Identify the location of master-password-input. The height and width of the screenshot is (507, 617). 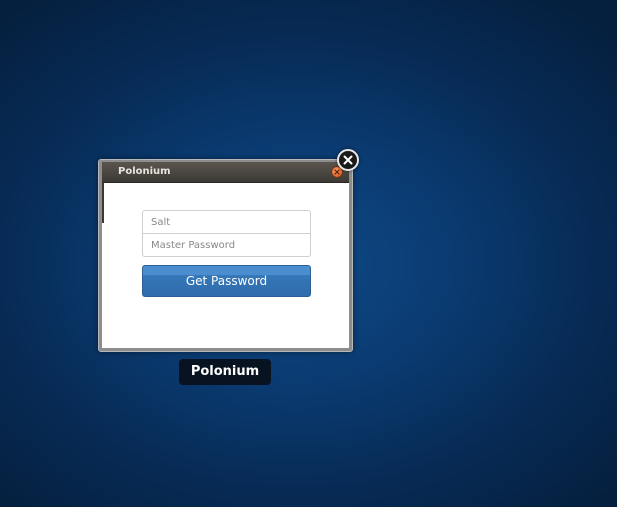
(226, 245).